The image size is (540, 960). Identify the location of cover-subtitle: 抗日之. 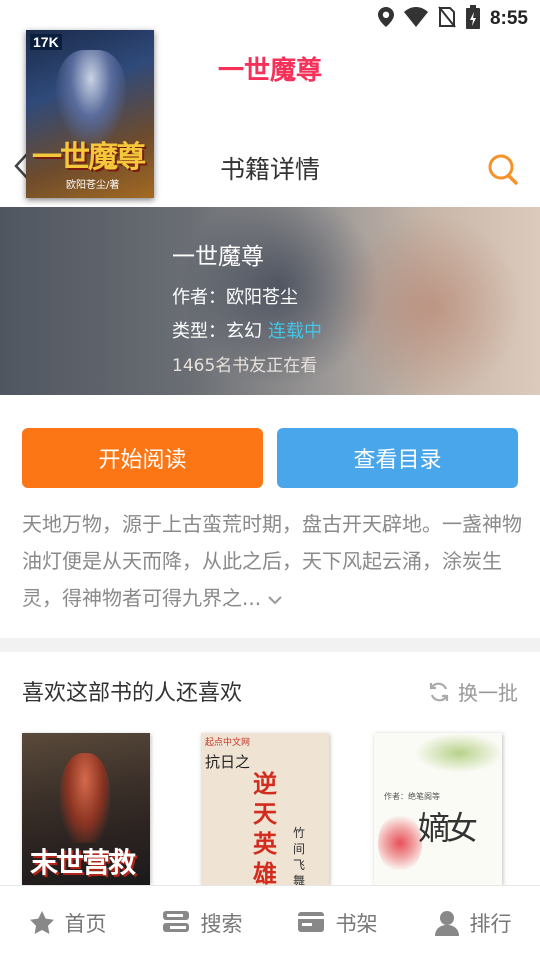
(228, 762).